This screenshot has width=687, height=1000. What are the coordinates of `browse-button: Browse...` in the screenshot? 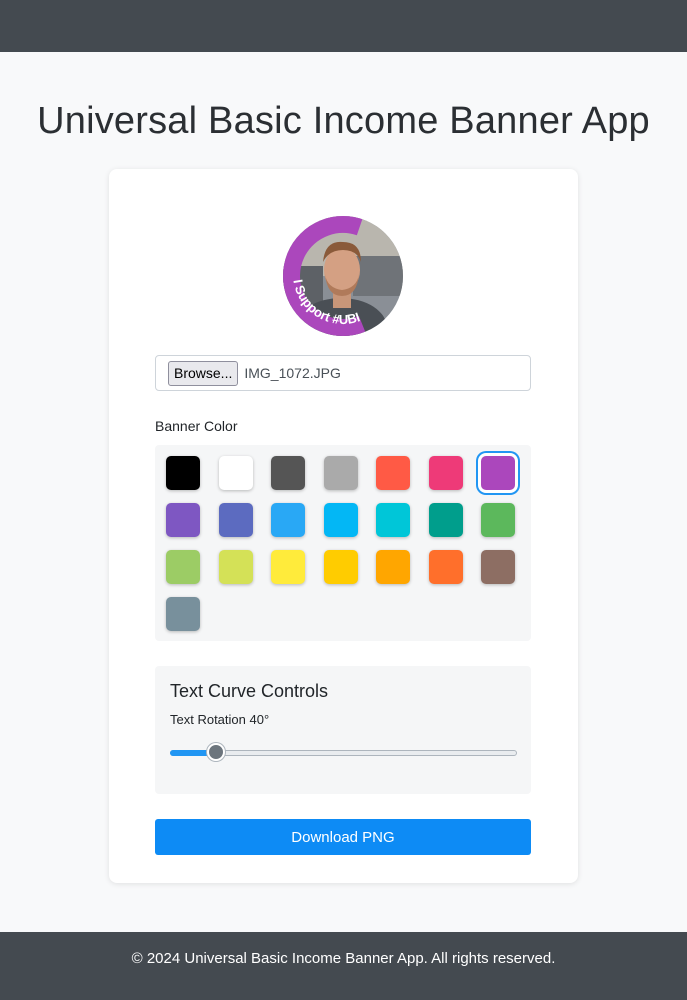 It's located at (203, 373).